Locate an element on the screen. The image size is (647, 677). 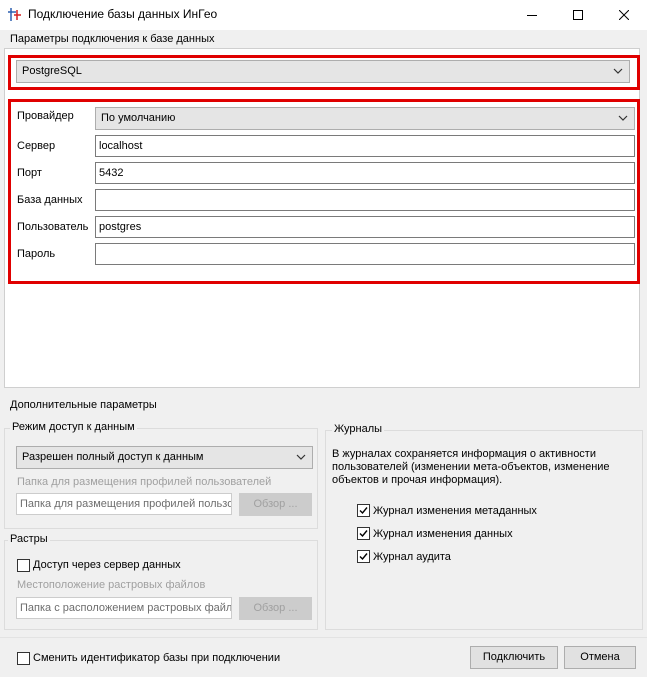
metadata-log-label: Журнал изменения метаданных is located at coordinates (455, 511).